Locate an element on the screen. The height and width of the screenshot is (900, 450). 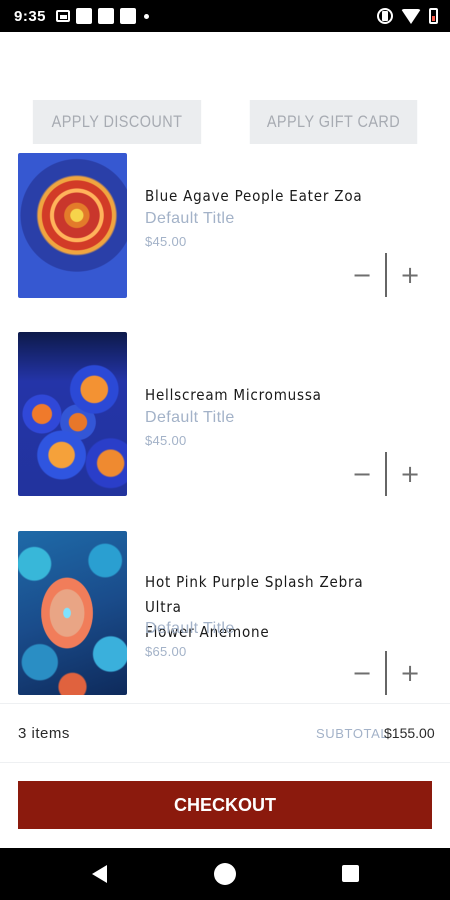
product-title-line: Hellscream Micromussa is located at coordinates (233, 395).